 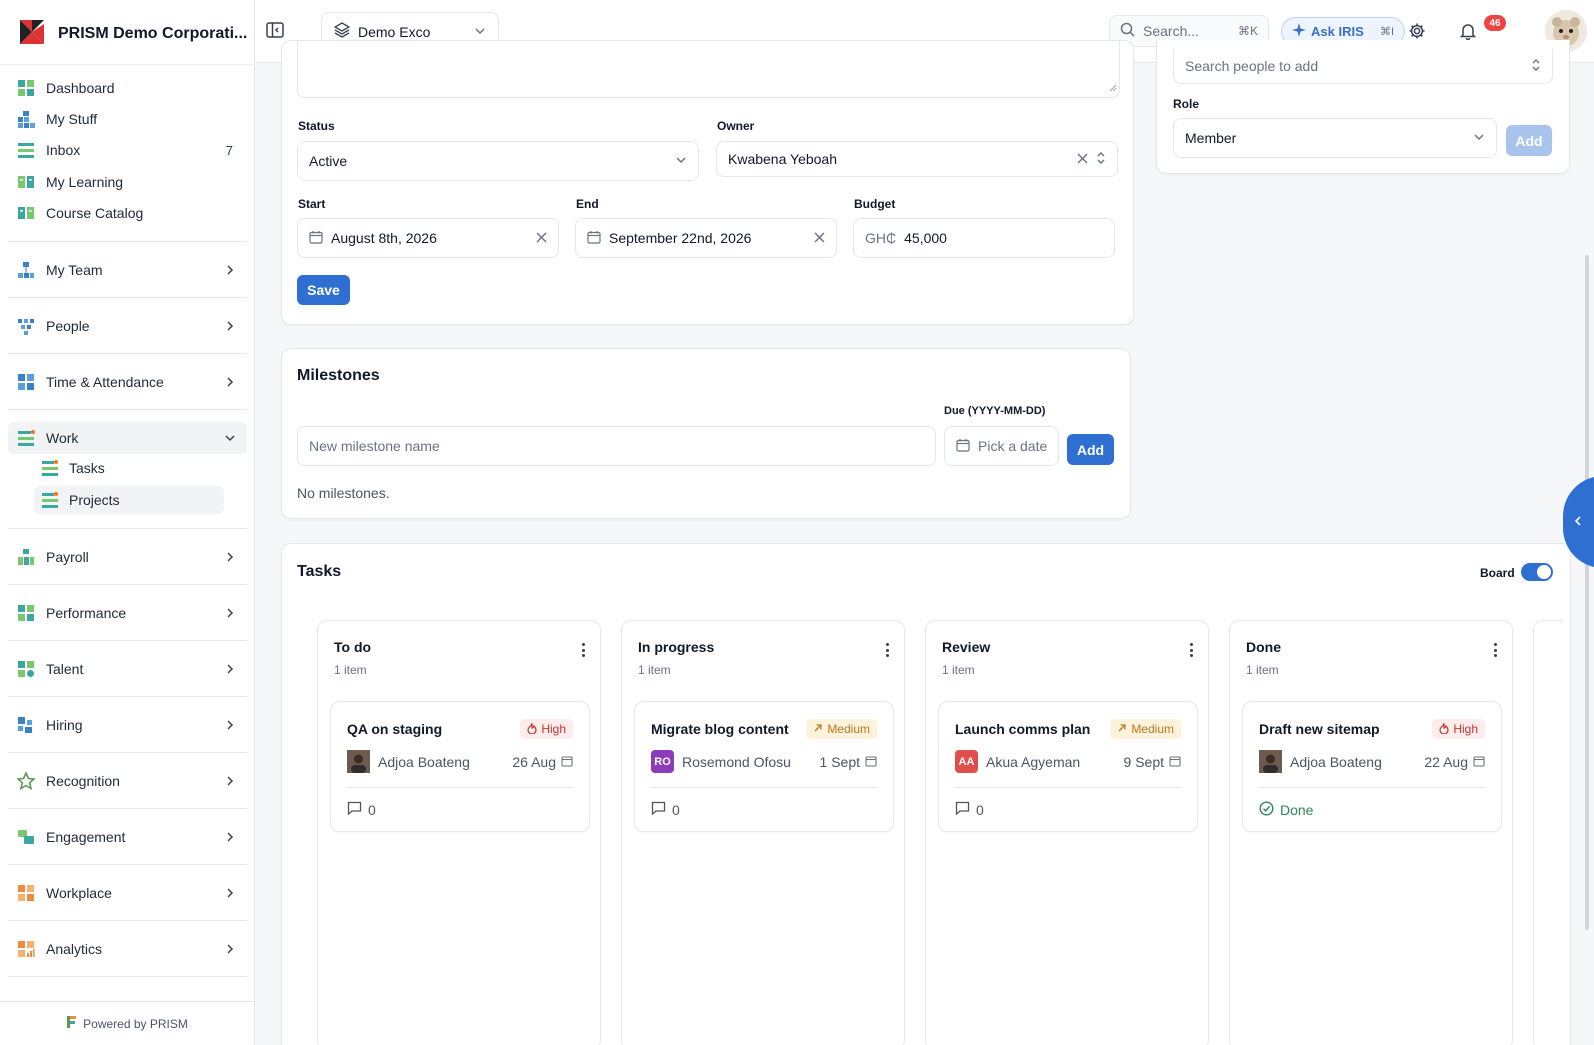 What do you see at coordinates (1033, 761) in the screenshot?
I see `assignee-name: Akua Agyeman` at bounding box center [1033, 761].